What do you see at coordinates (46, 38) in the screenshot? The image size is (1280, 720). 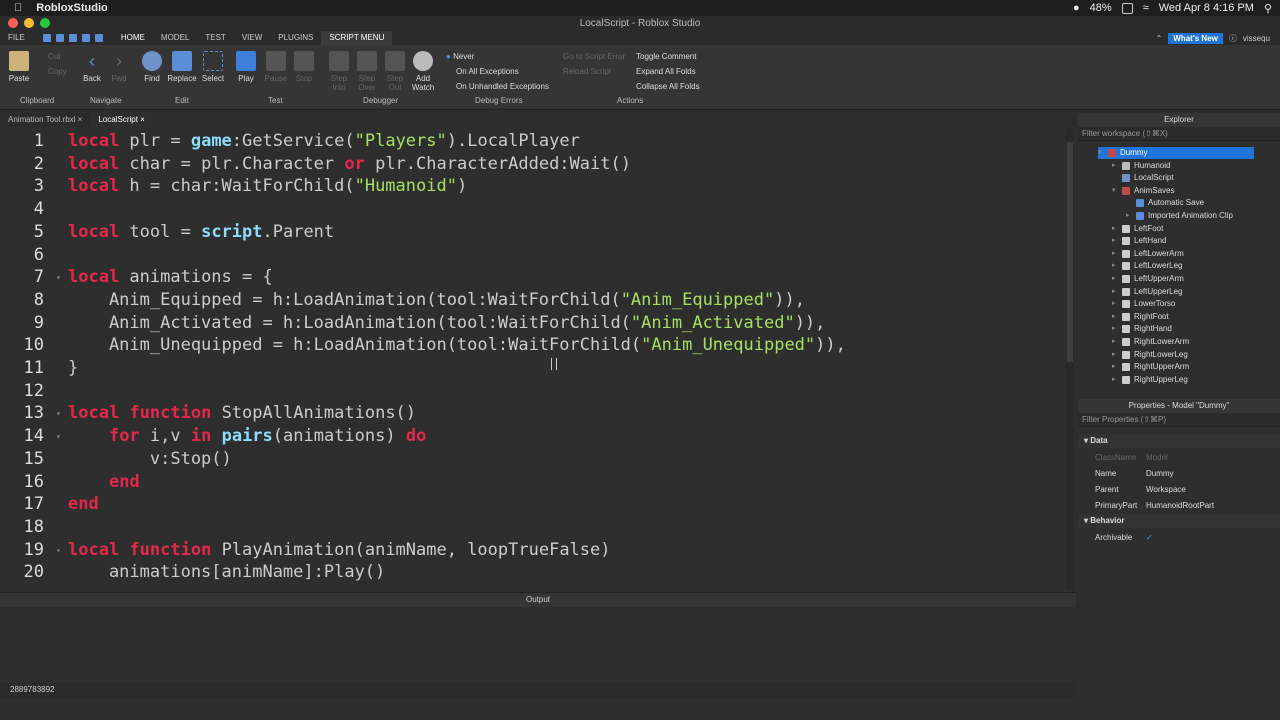 I see `new-file-icon` at bounding box center [46, 38].